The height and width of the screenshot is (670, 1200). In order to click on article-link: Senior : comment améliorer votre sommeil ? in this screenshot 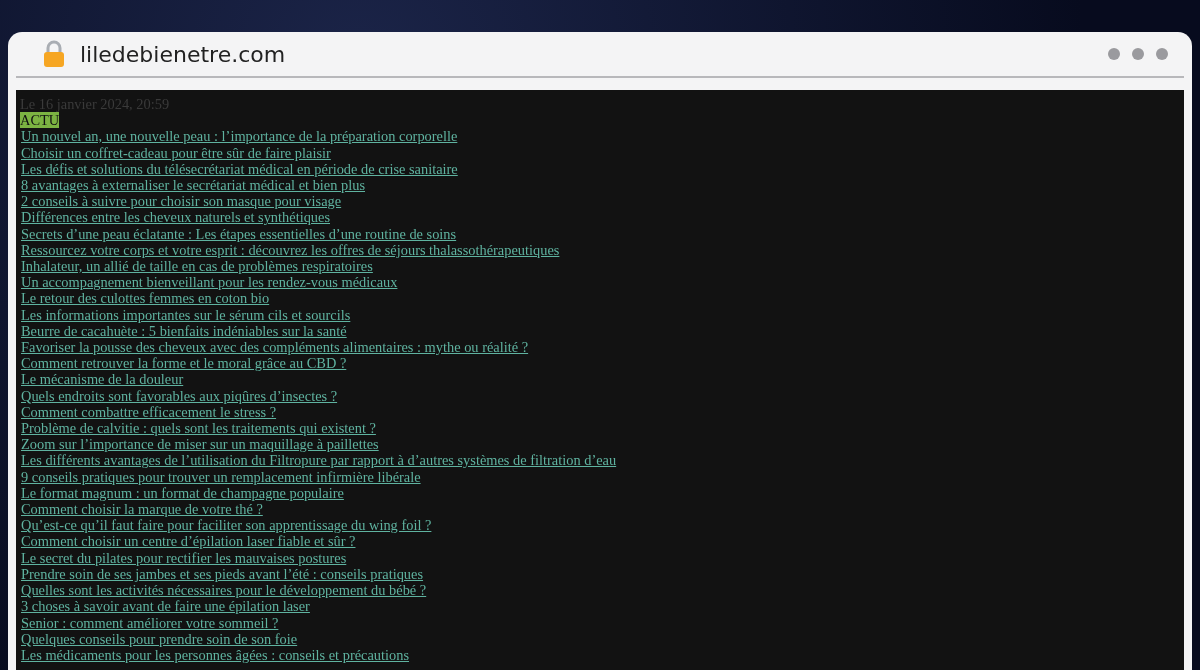, I will do `click(150, 622)`.